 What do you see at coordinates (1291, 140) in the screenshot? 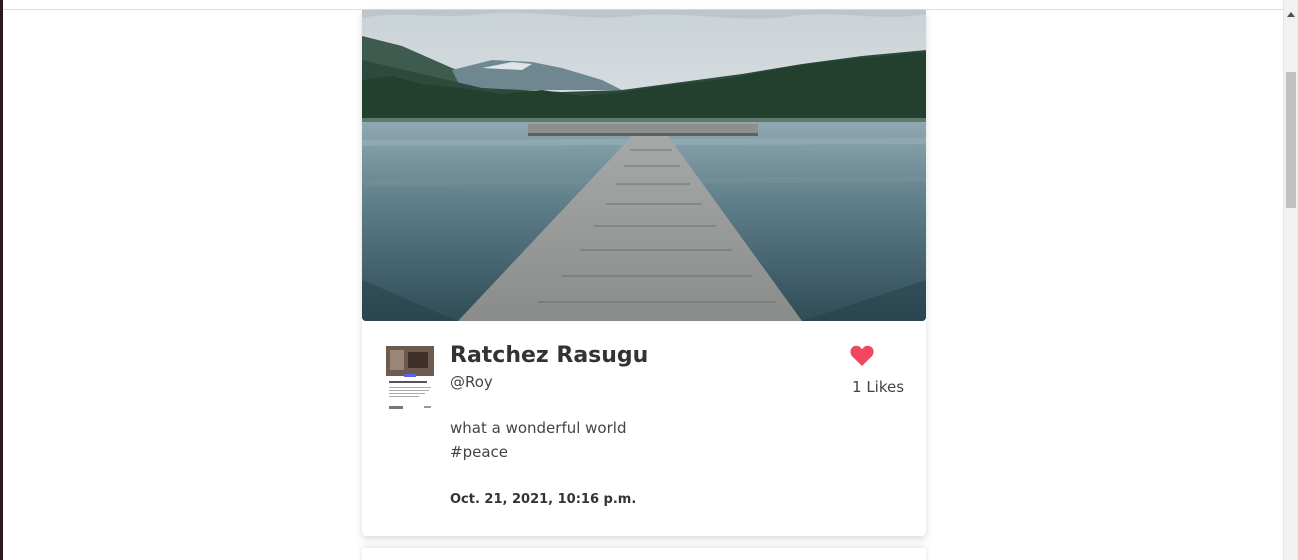
I see `scrollbar-thumb` at bounding box center [1291, 140].